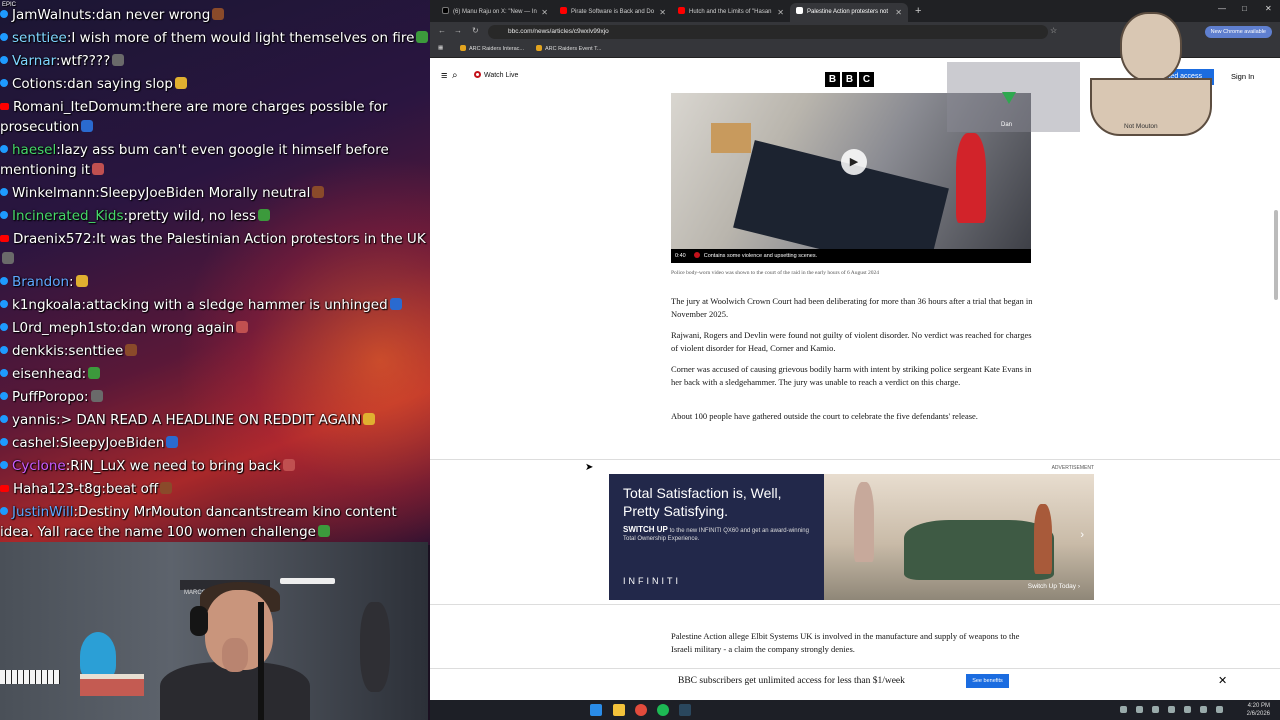 This screenshot has width=1280, height=720. I want to click on video-scene-box, so click(731, 138).